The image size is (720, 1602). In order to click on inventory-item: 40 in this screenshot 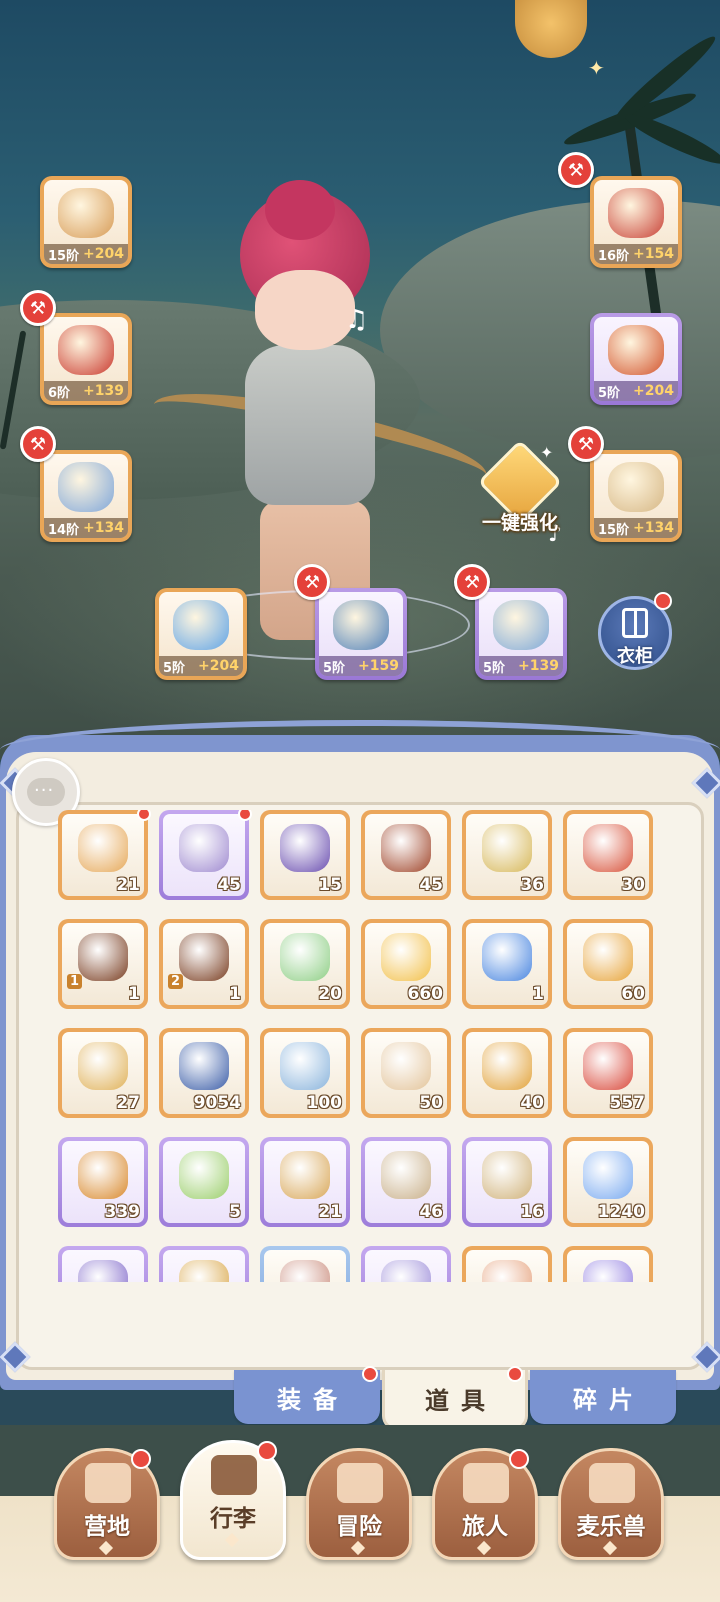, I will do `click(507, 1073)`.